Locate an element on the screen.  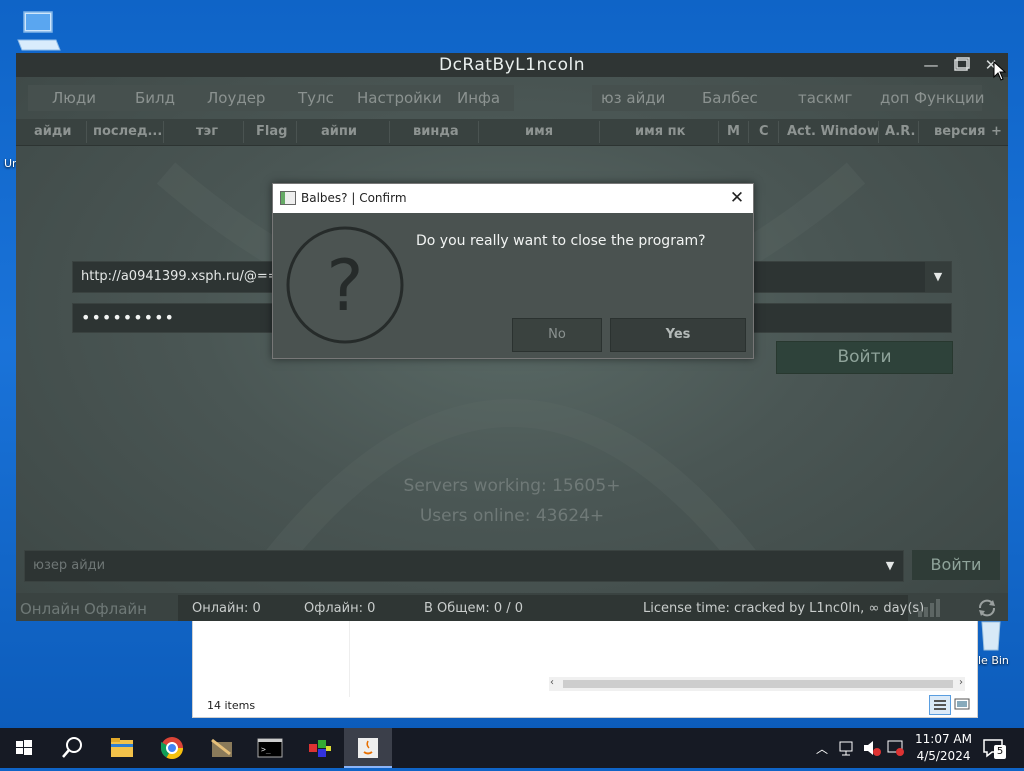
menu-build: Билд is located at coordinates (155, 98).